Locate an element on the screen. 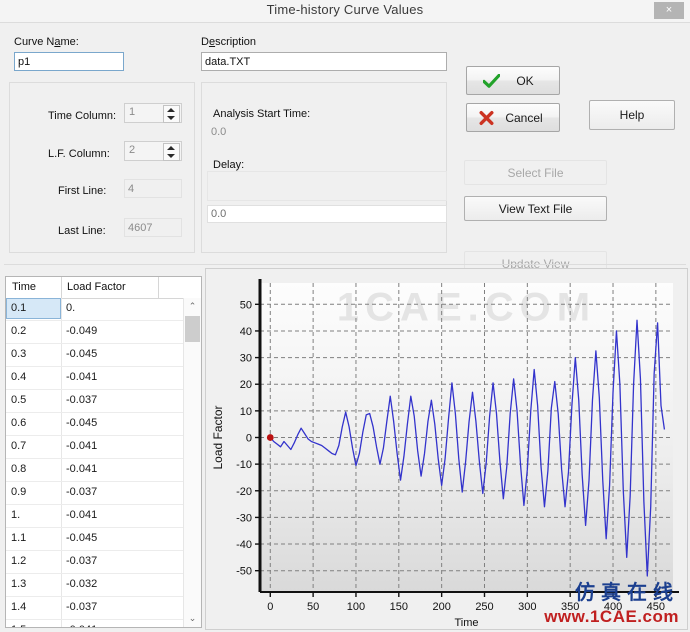 This screenshot has height=632, width=690. svg-text: -30 is located at coordinates (244, 518).